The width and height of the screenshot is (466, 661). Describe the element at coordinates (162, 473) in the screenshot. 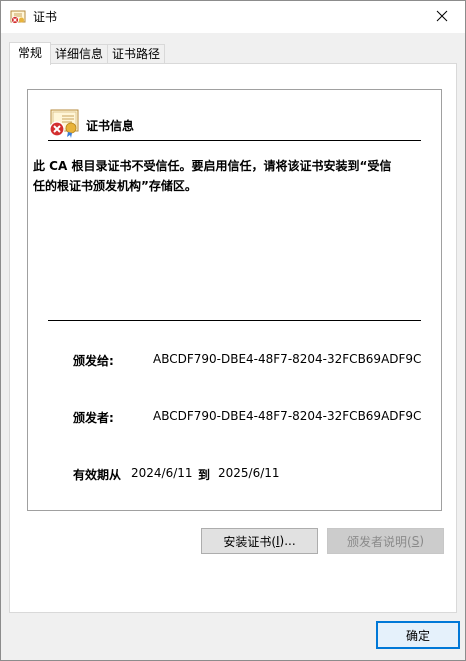

I see `valid-from-value: 2024/6/11` at that location.